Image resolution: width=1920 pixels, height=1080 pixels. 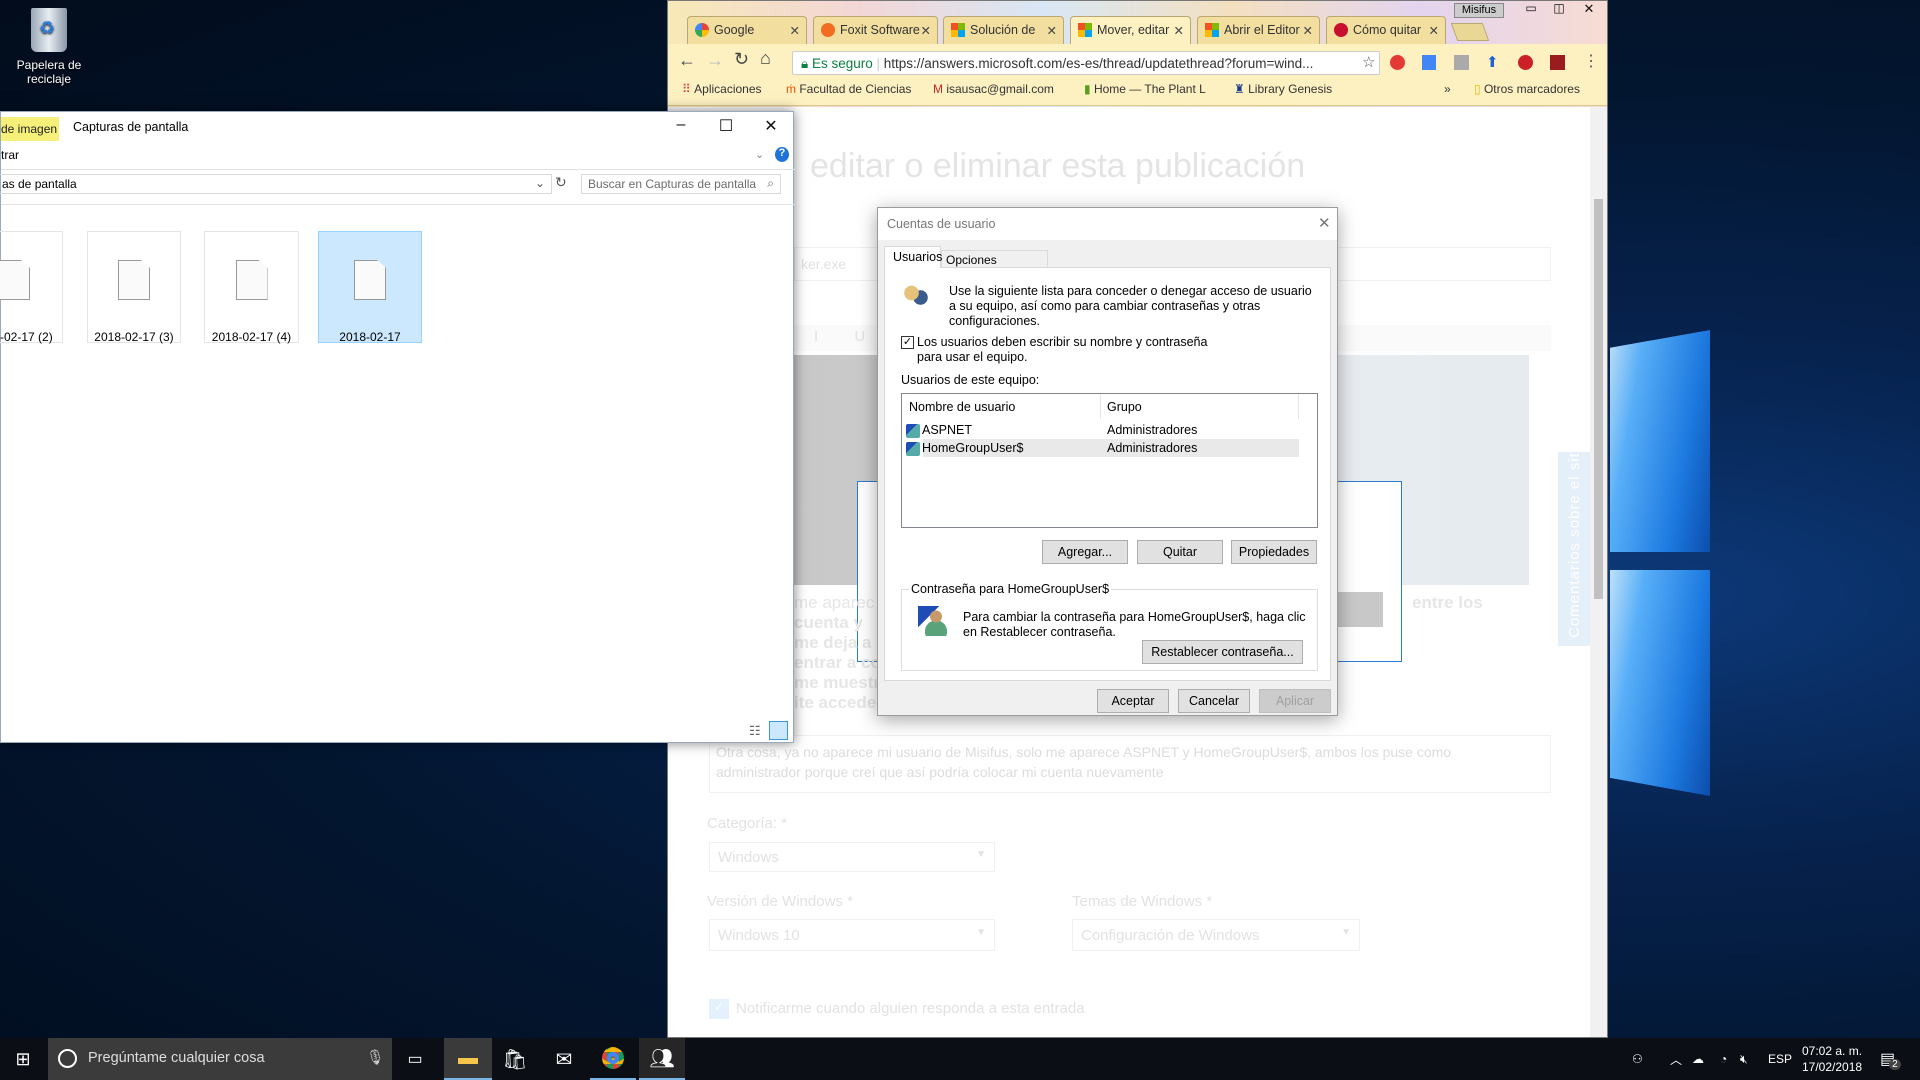 What do you see at coordinates (1429, 62) in the screenshot?
I see `extension-translate-icon` at bounding box center [1429, 62].